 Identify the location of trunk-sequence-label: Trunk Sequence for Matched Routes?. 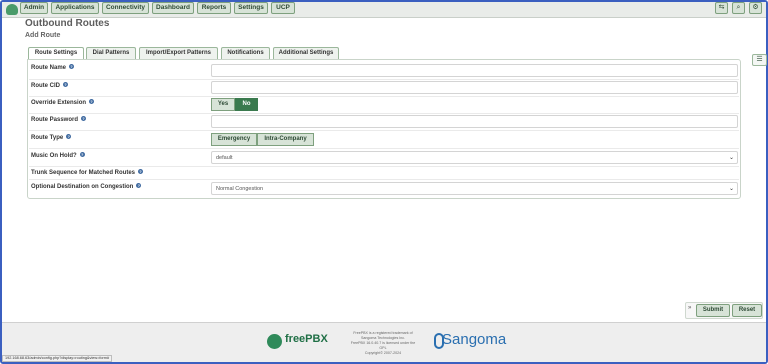
(87, 172).